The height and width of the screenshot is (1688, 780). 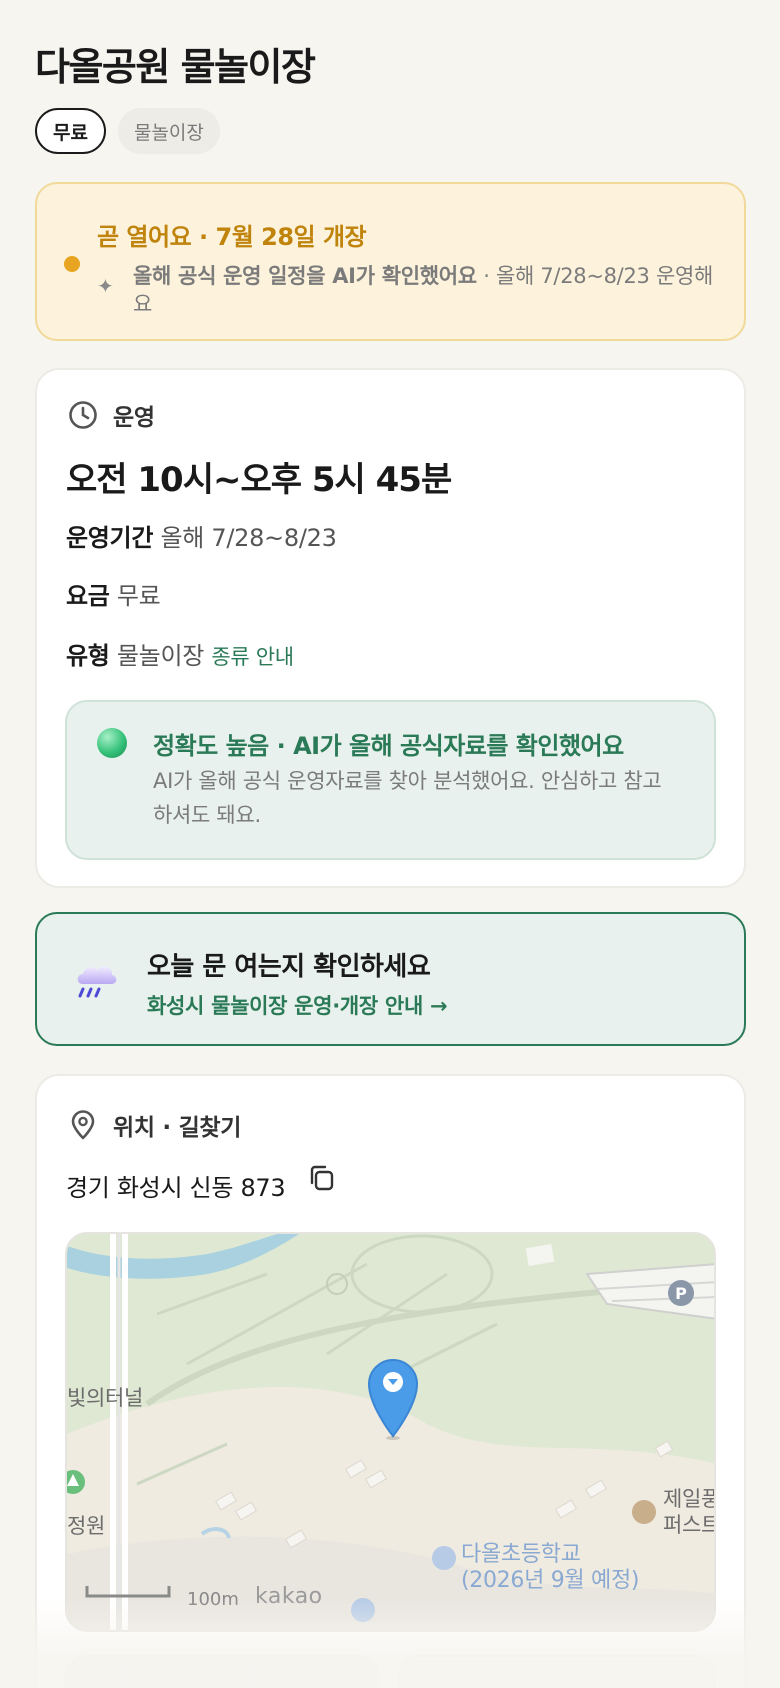 I want to click on sparkle-icon: ✦, so click(x=105, y=286).